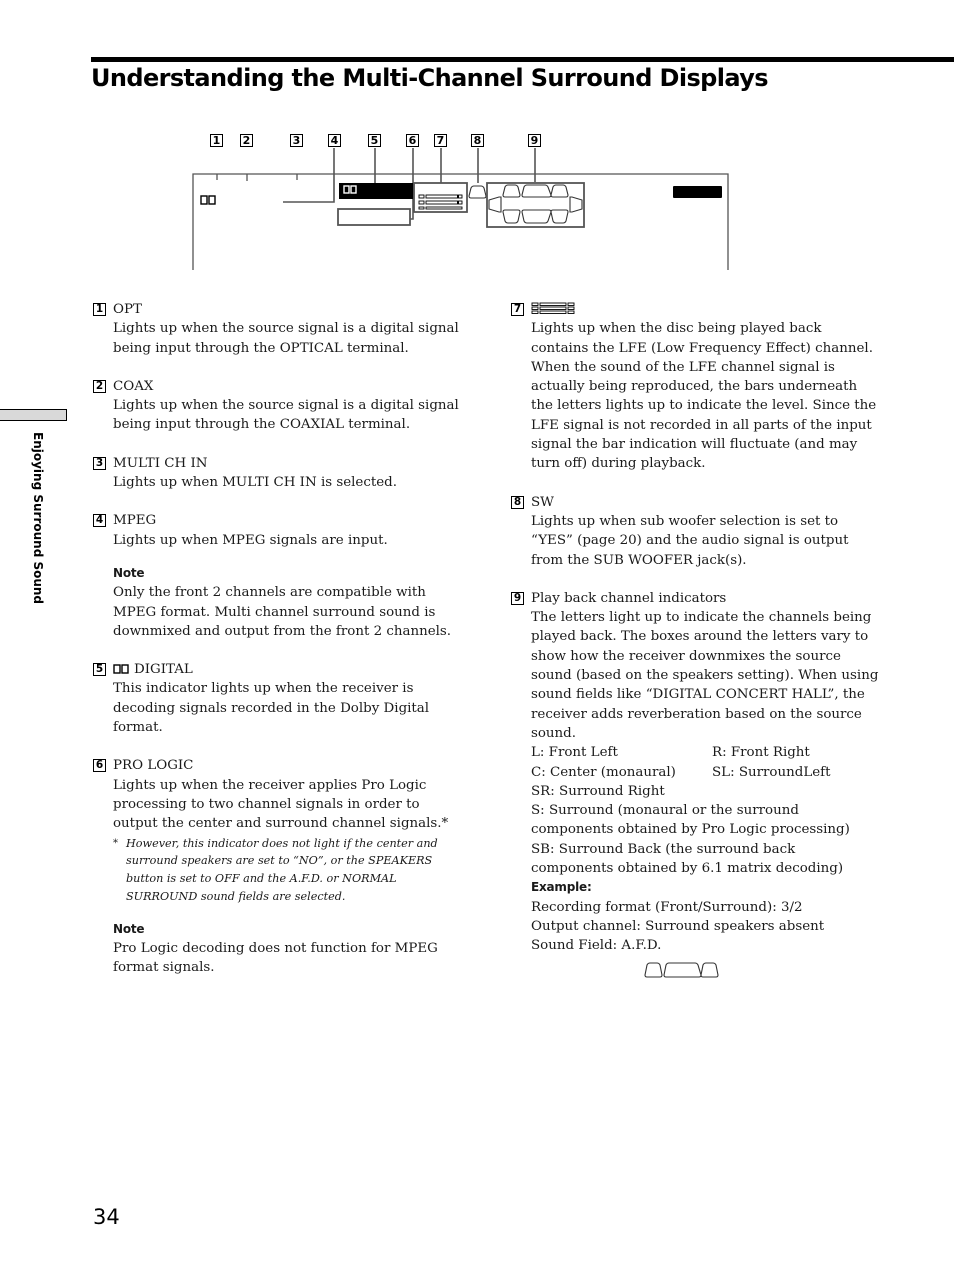 The height and width of the screenshot is (1274, 954). What do you see at coordinates (517, 598) in the screenshot?
I see `item-number: 9` at bounding box center [517, 598].